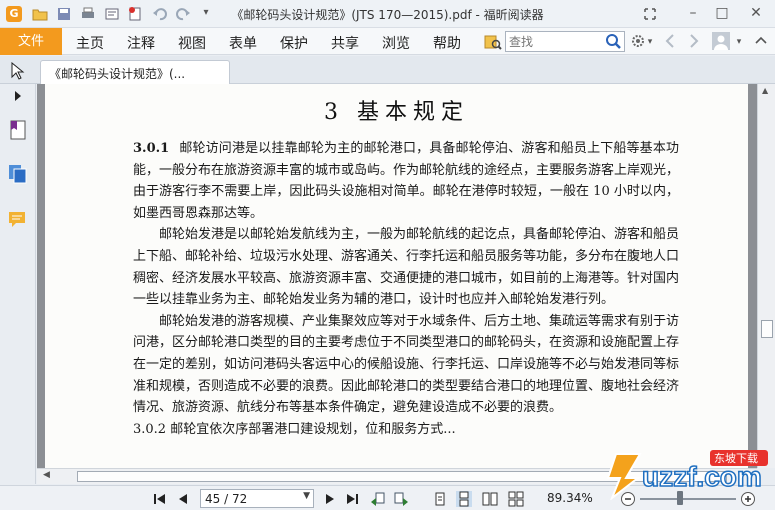 Image resolution: width=775 pixels, height=510 pixels. What do you see at coordinates (447, 43) in the screenshot?
I see `menu-help: 帮助` at bounding box center [447, 43].